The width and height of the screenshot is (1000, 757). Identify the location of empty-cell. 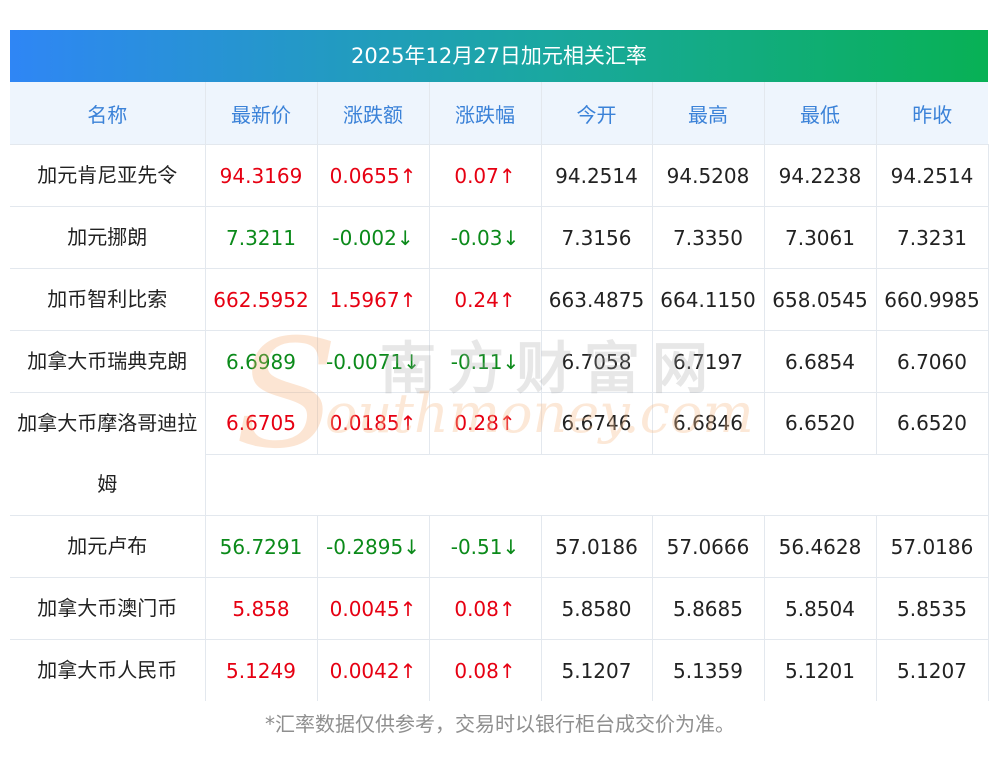
(597, 484).